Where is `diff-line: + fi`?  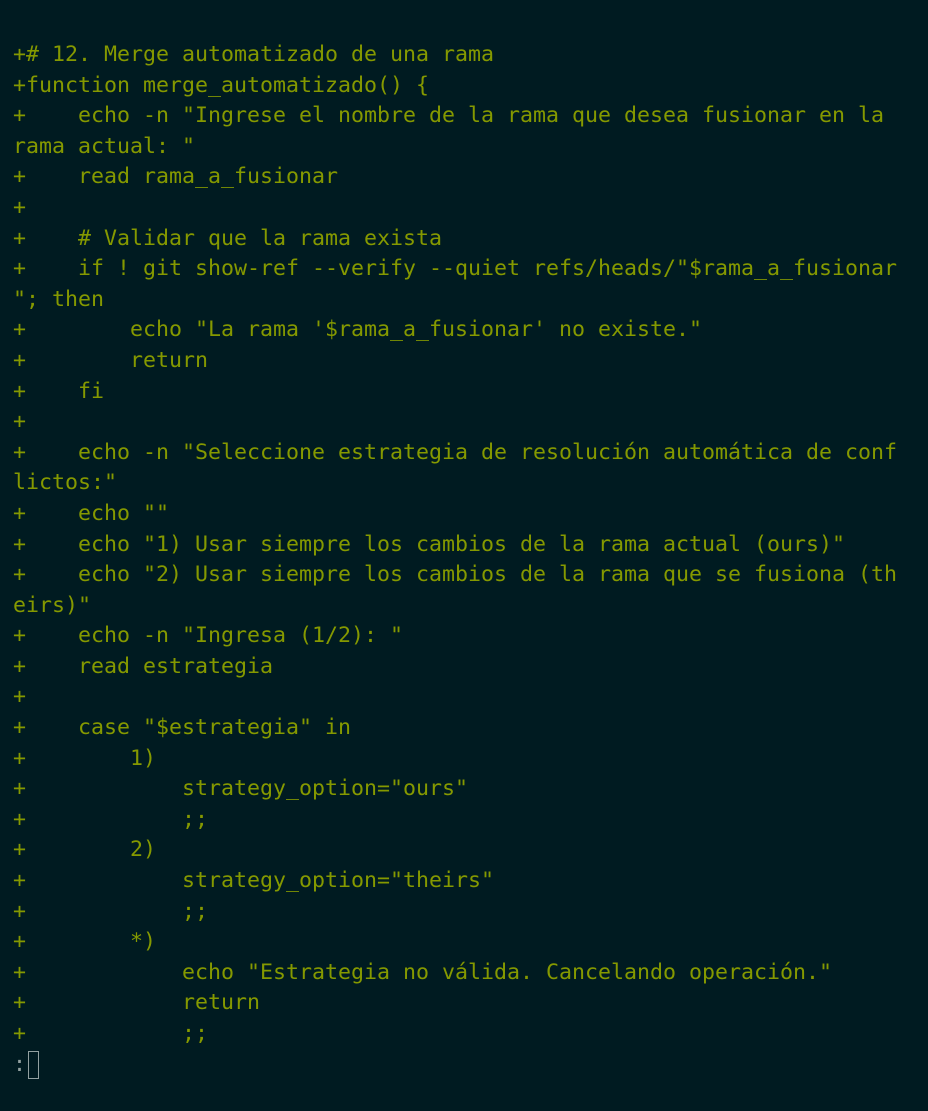 diff-line: + fi is located at coordinates (59, 391).